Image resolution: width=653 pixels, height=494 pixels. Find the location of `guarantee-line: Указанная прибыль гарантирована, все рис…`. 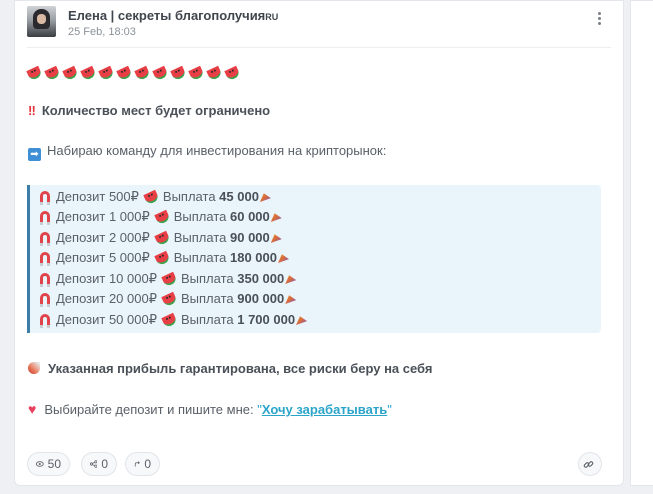

guarantee-line: Указанная прибыль гарантирована, все рис… is located at coordinates (230, 368).